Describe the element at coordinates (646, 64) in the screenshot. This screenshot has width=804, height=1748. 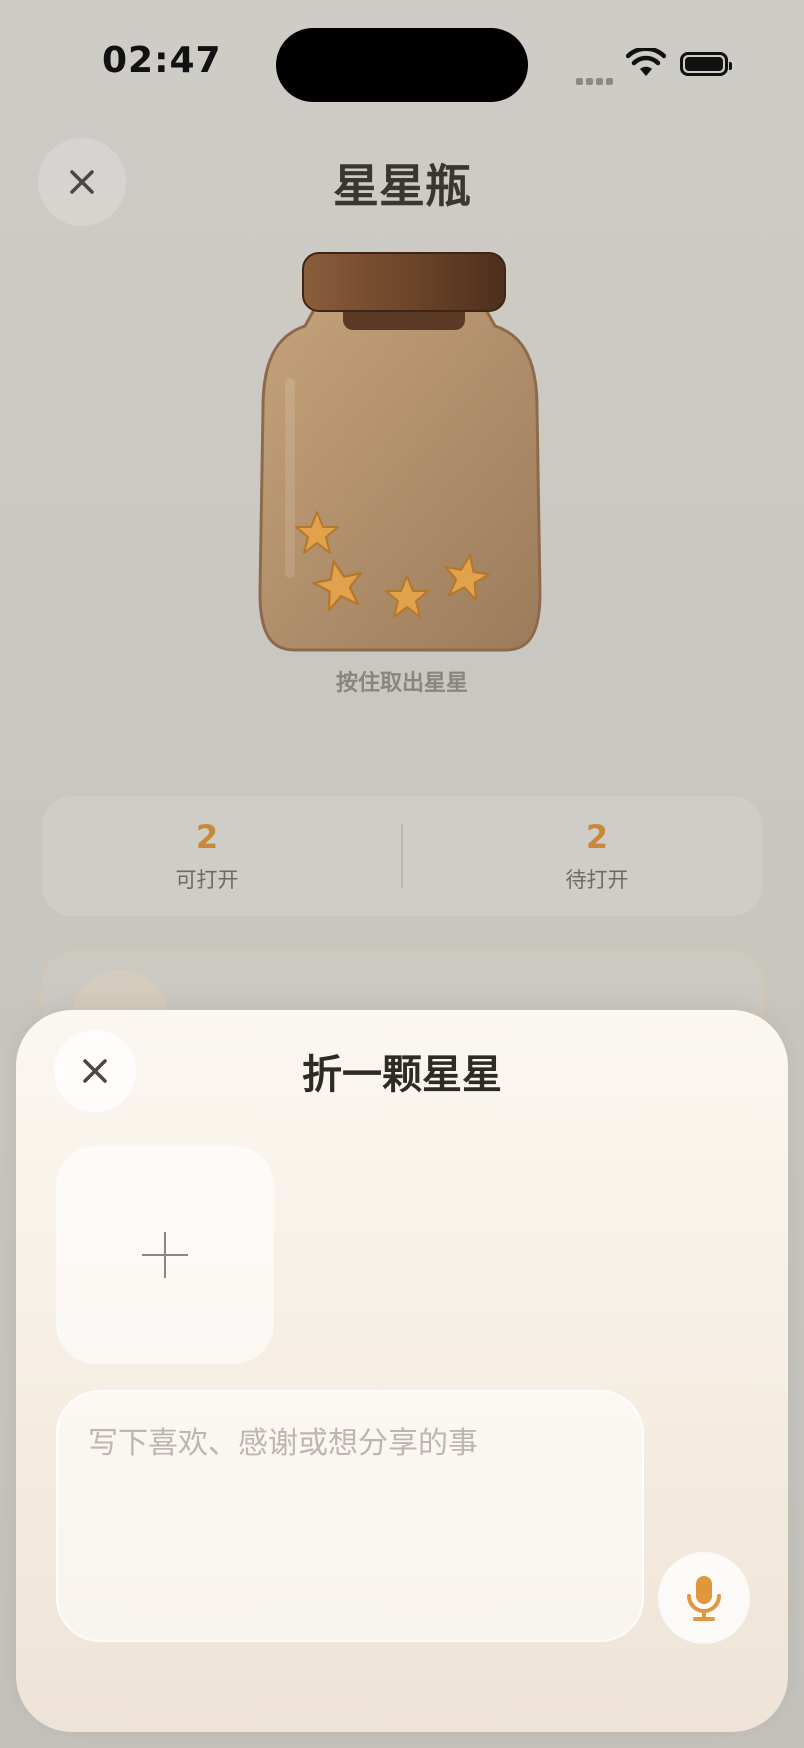
I see `wifi-icon` at that location.